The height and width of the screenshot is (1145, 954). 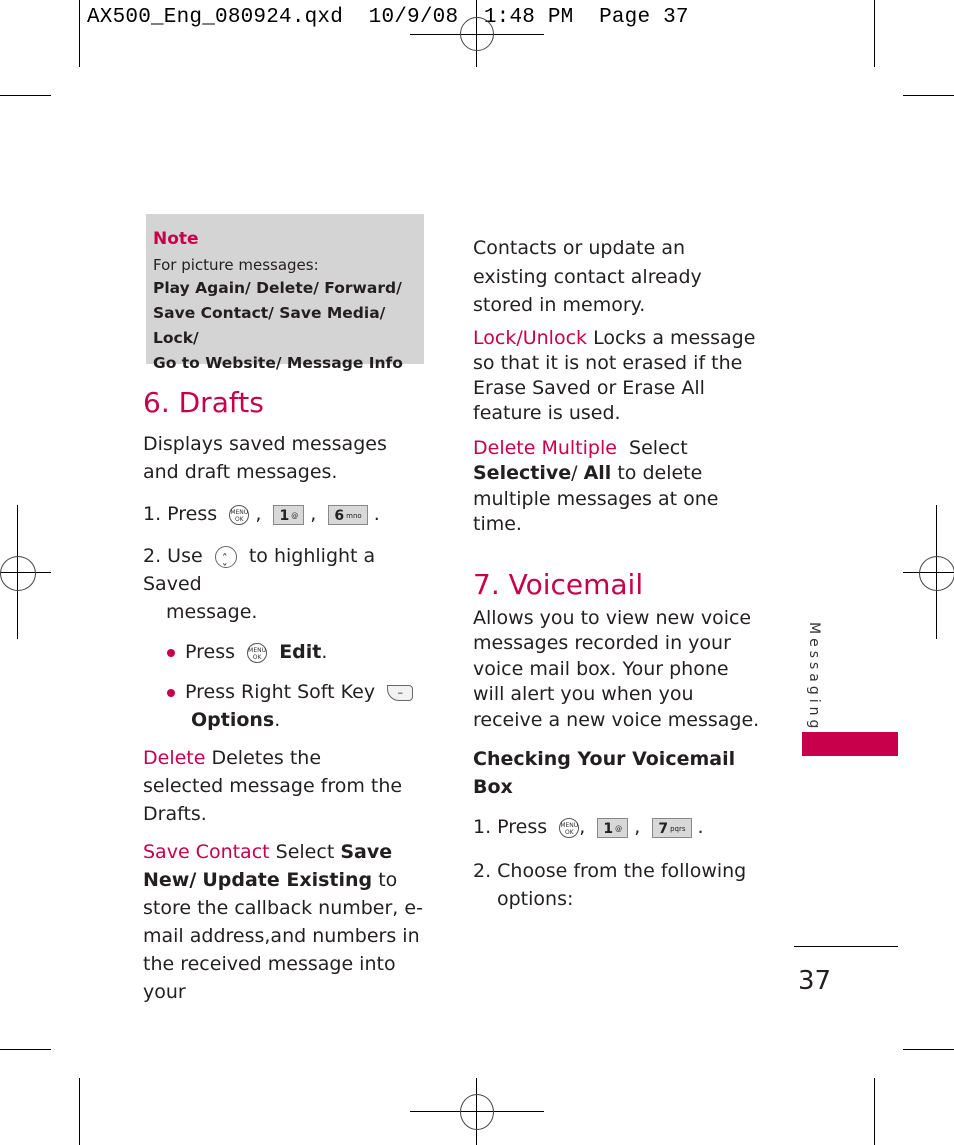 What do you see at coordinates (535, 899) in the screenshot?
I see `voicemail-step-2-cont: options:` at bounding box center [535, 899].